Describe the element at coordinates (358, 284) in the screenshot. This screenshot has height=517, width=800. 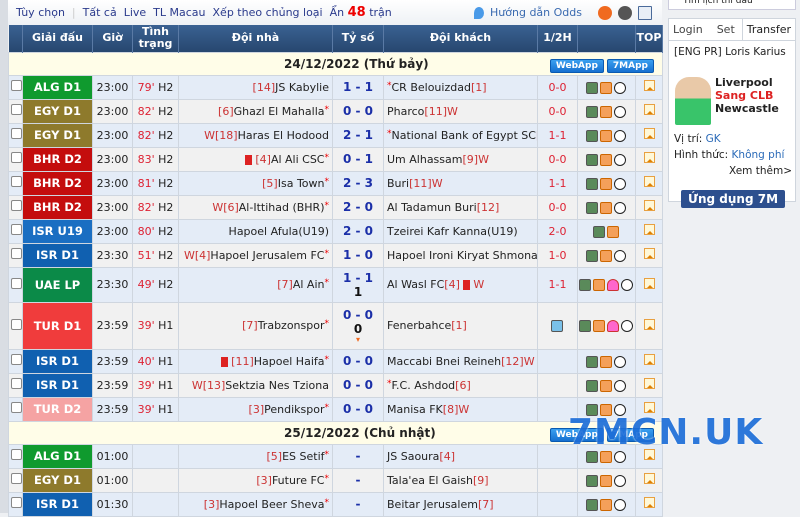
I see `score-cell: 1 - 11` at that location.